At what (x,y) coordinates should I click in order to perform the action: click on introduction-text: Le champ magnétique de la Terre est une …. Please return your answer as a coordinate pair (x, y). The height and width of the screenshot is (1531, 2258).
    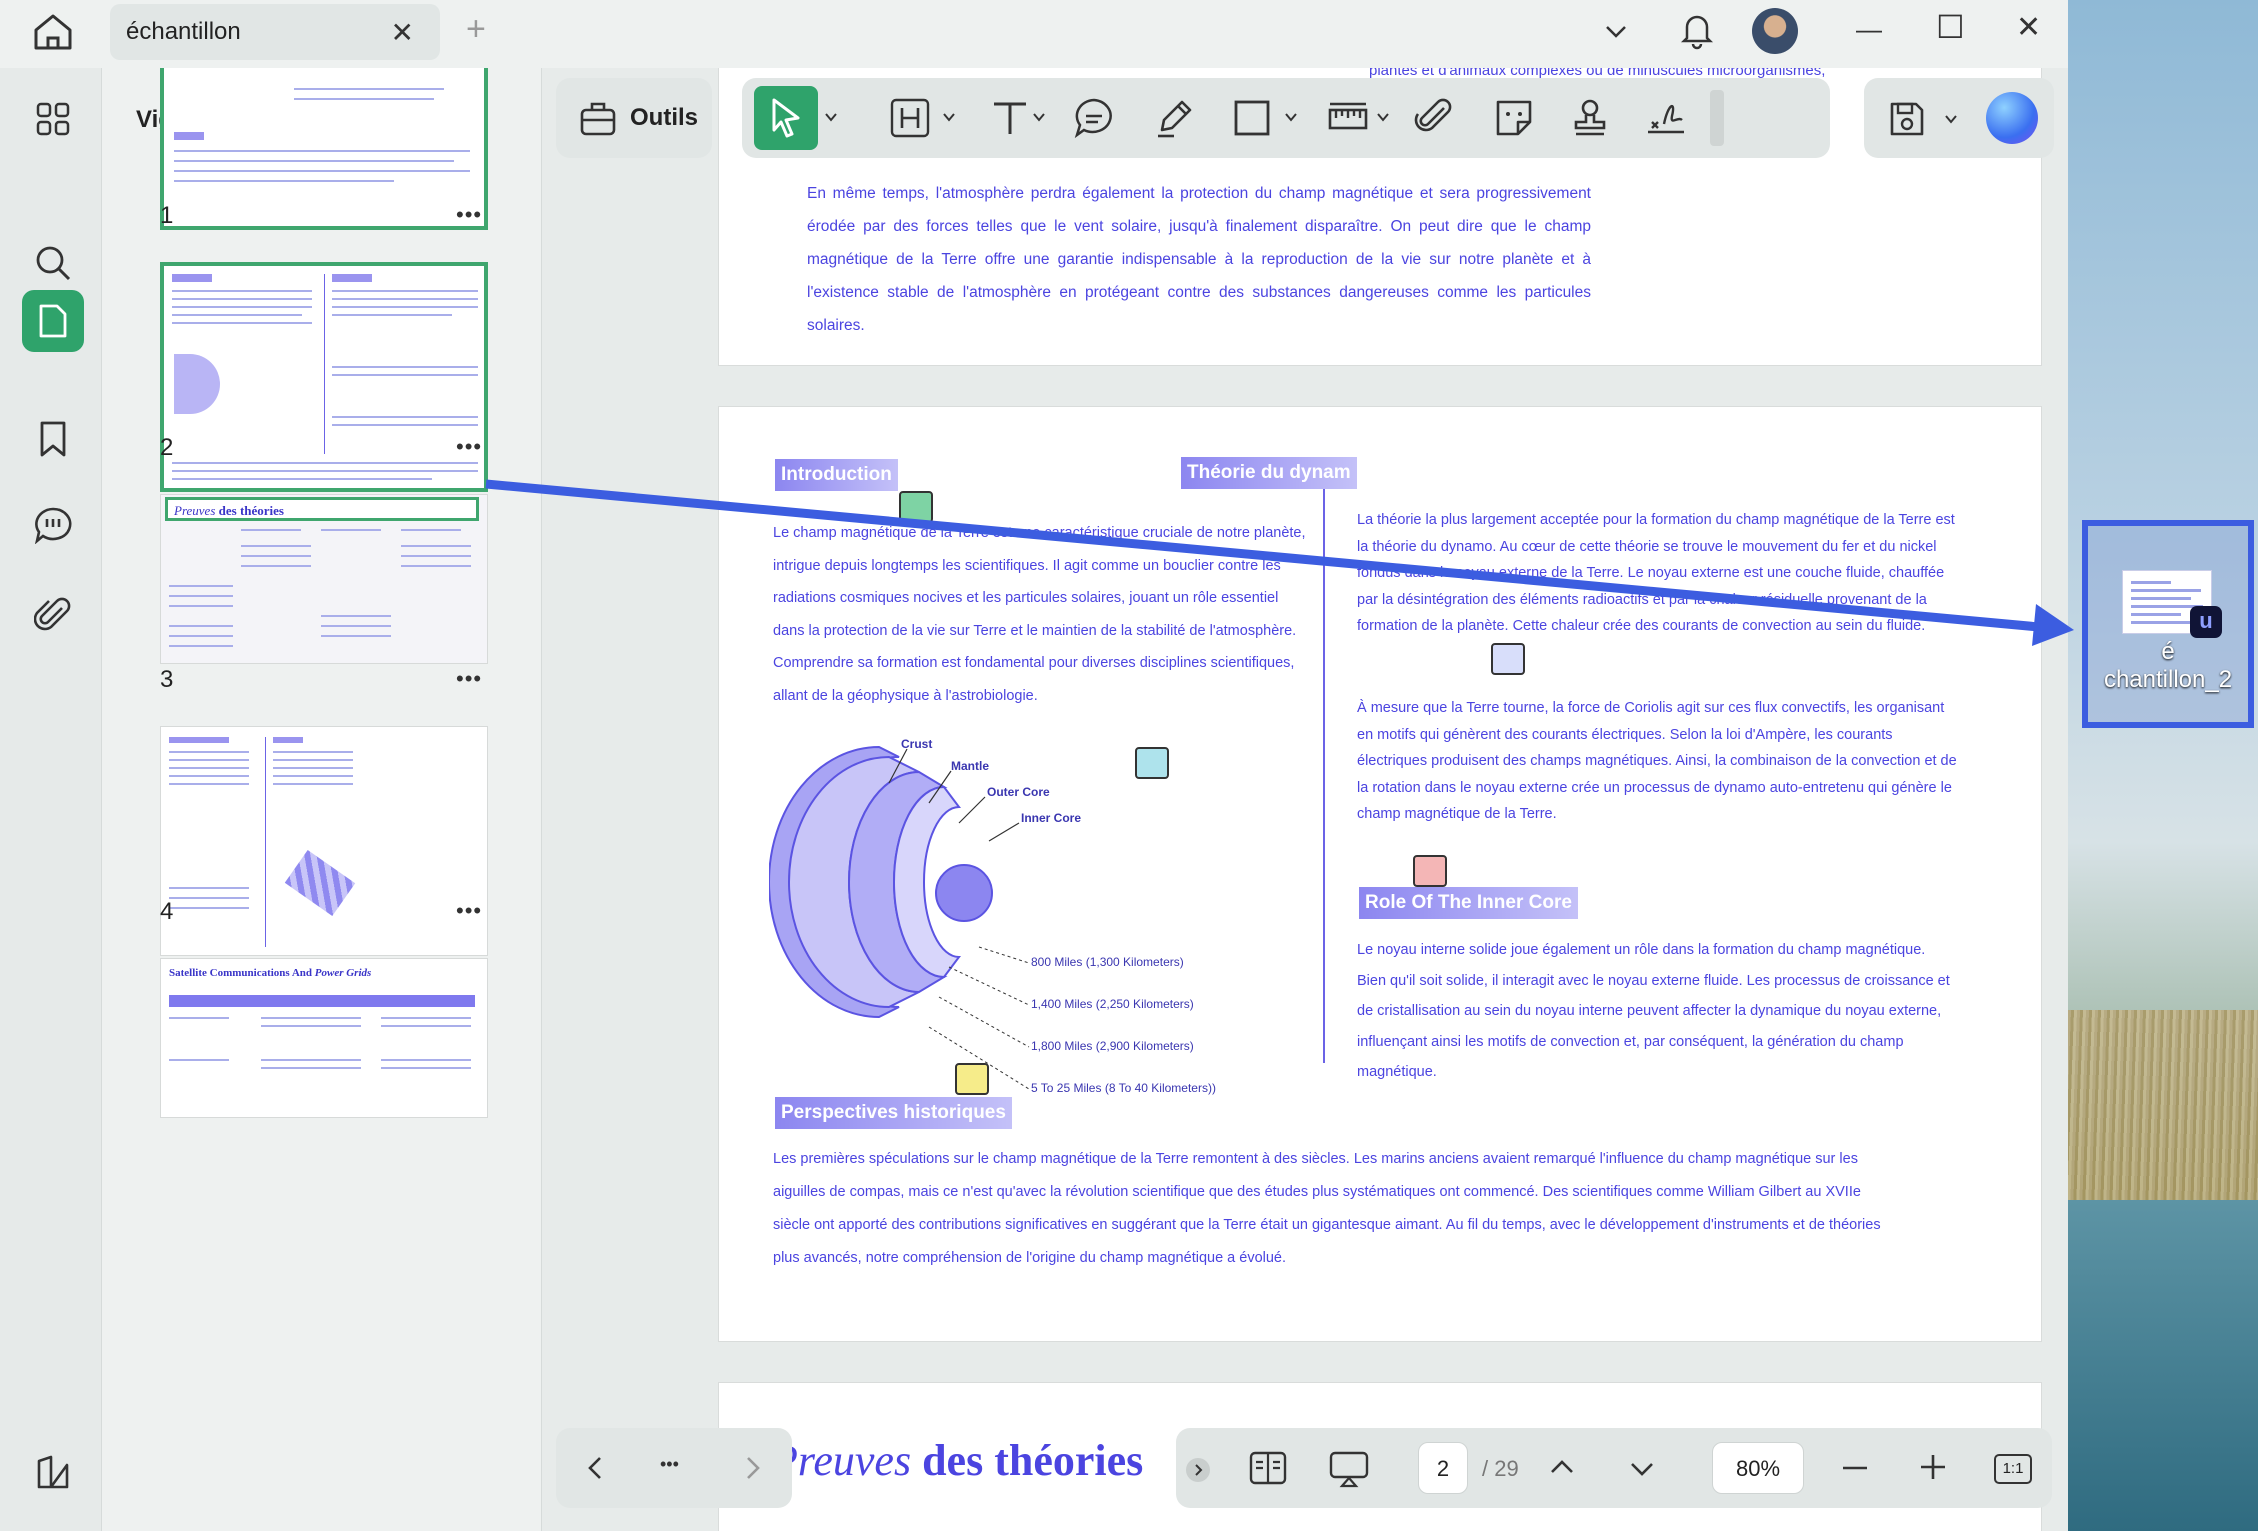
    Looking at the image, I should click on (1039, 614).